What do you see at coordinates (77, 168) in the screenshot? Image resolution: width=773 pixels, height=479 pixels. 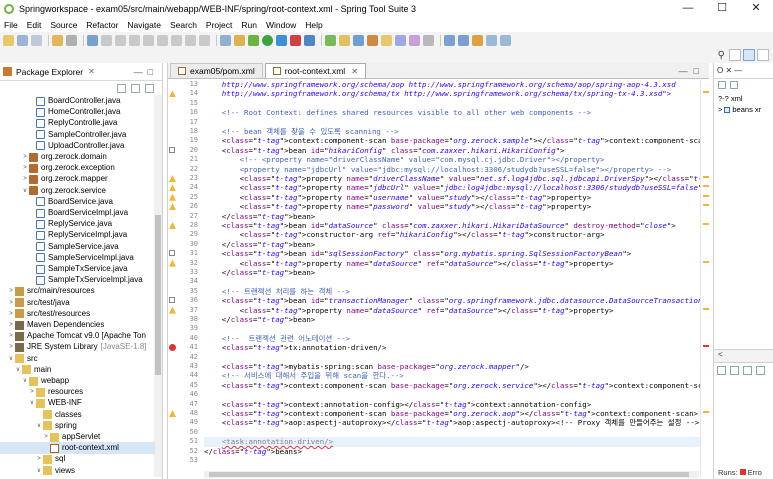 I see `tree-item: > org.zerock.exception` at bounding box center [77, 168].